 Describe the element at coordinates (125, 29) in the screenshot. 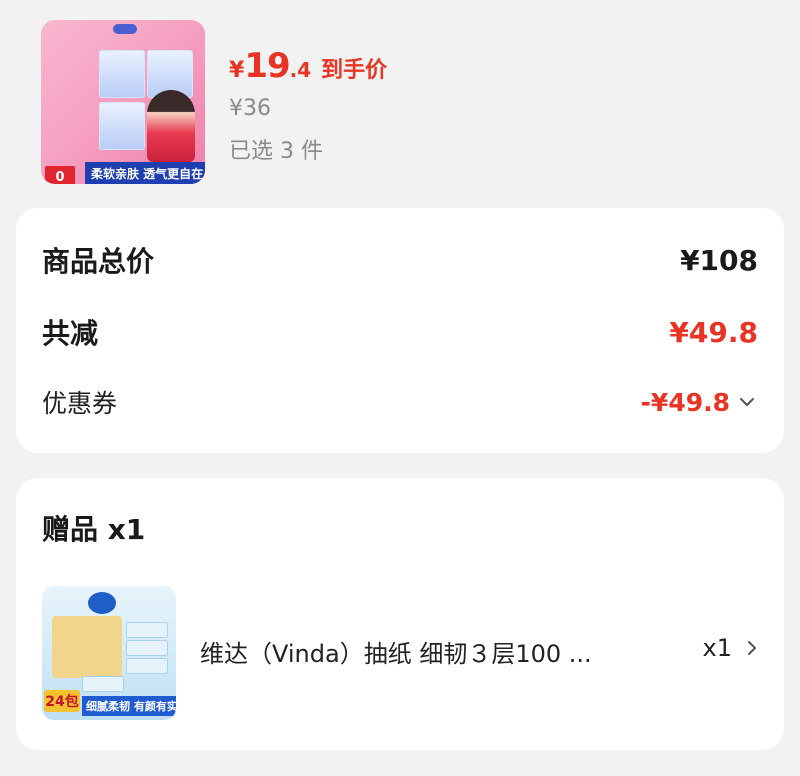

I see `brand-logo` at that location.